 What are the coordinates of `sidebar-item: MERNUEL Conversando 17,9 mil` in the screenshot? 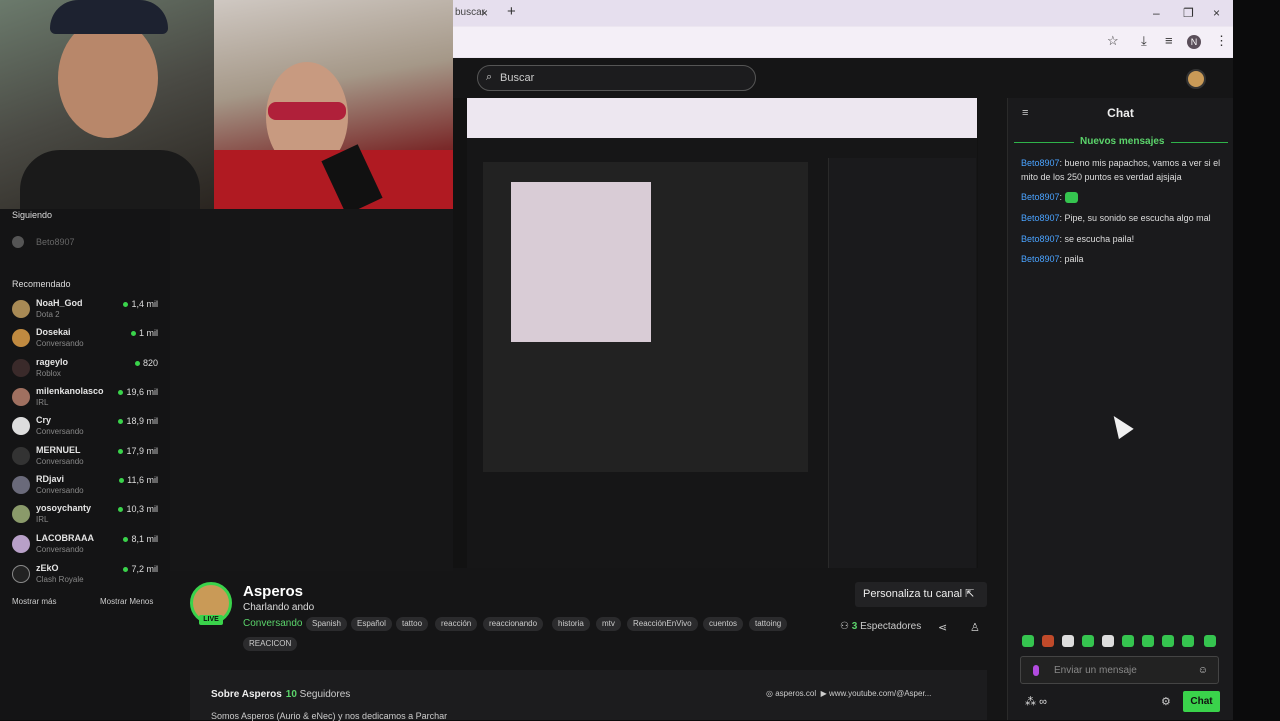 It's located at (87, 457).